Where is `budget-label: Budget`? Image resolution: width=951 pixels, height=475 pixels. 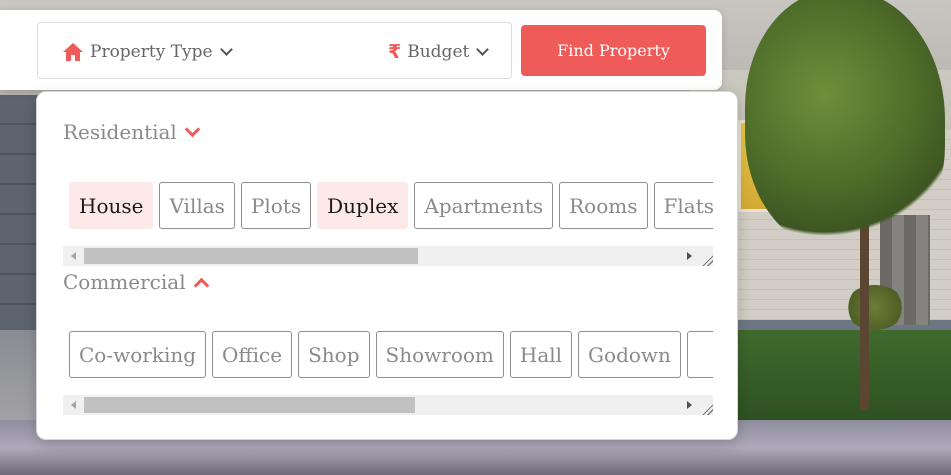
budget-label: Budget is located at coordinates (438, 51).